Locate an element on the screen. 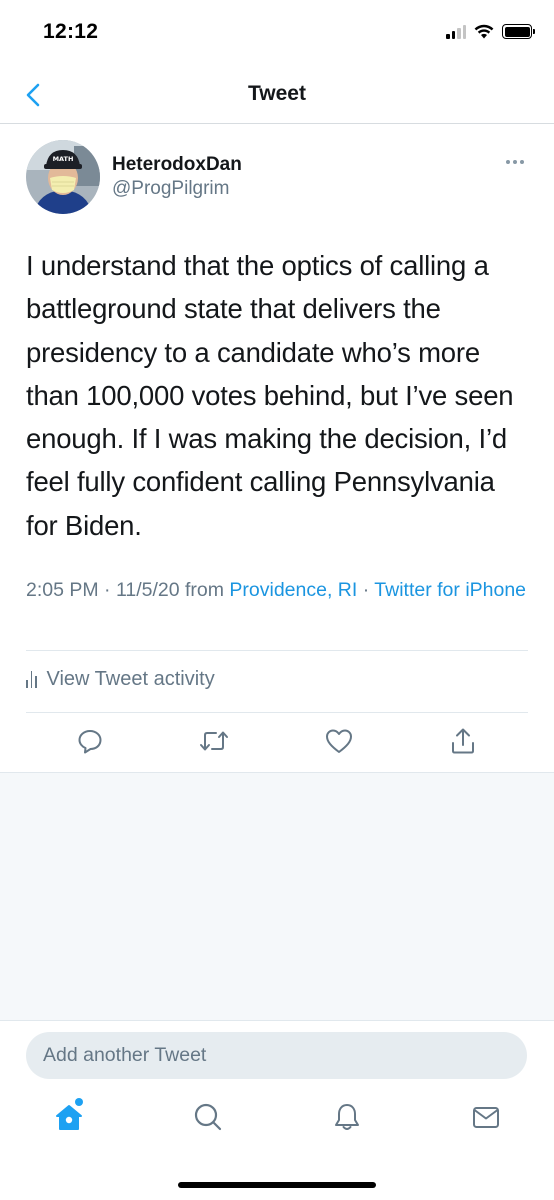  wifi-icon is located at coordinates (484, 31).